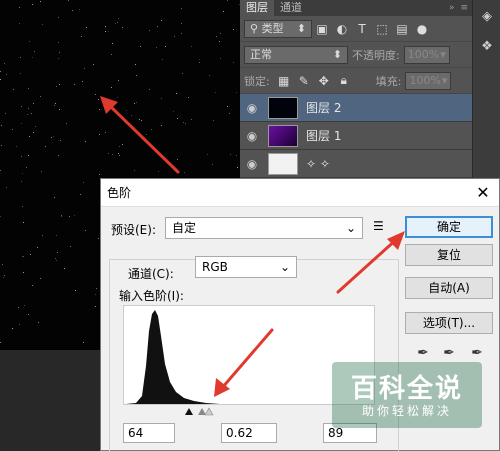 Image resolution: width=500 pixels, height=451 pixels. Describe the element at coordinates (388, 81) in the screenshot. I see `fill-label: 填充:` at that location.